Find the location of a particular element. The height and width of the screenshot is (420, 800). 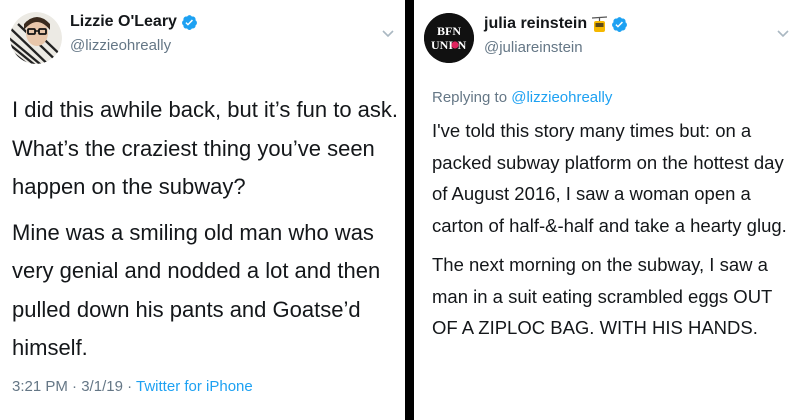

author-name: Lizzie O'Leary is located at coordinates (123, 22).